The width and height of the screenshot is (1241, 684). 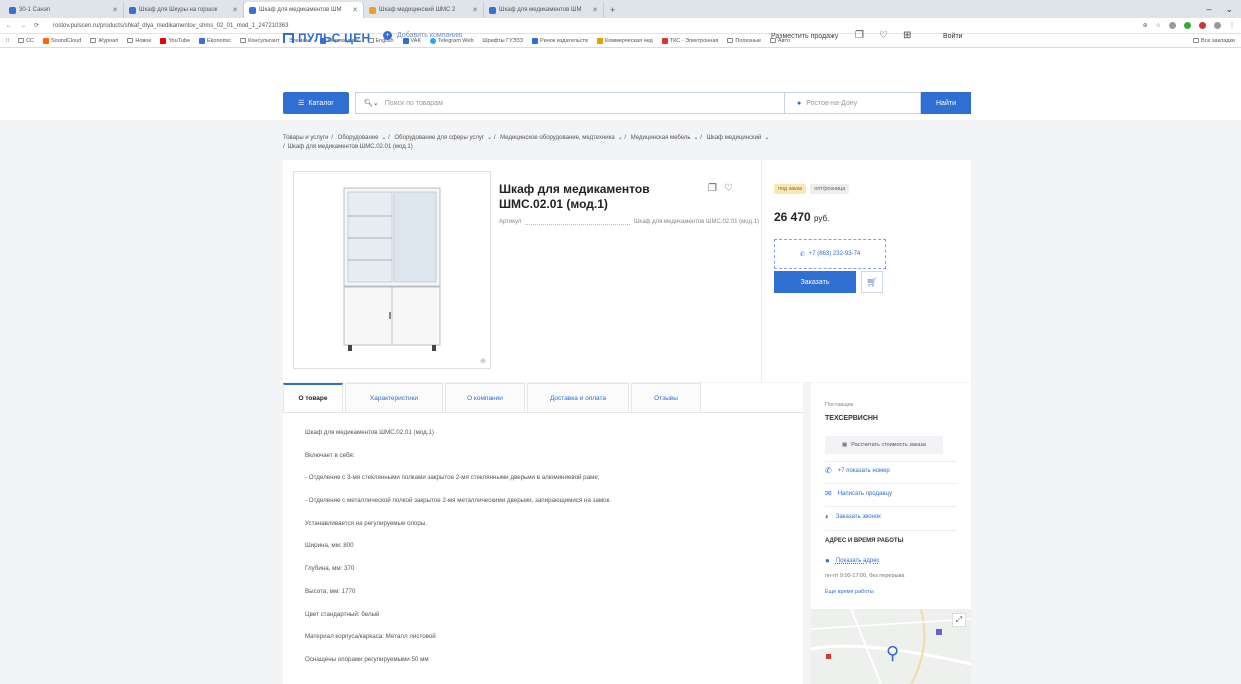 I want to click on back-icon: ←, so click(x=9, y=26).